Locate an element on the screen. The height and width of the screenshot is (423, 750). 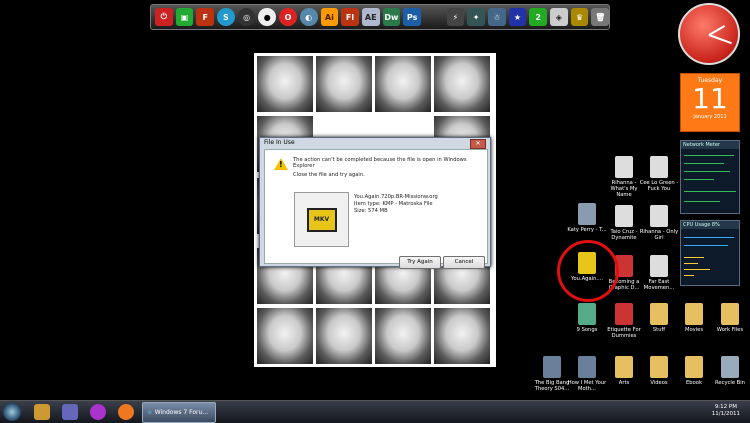
desktop-icon: Cee Lo Green - Fuck You is located at coordinates (659, 174).